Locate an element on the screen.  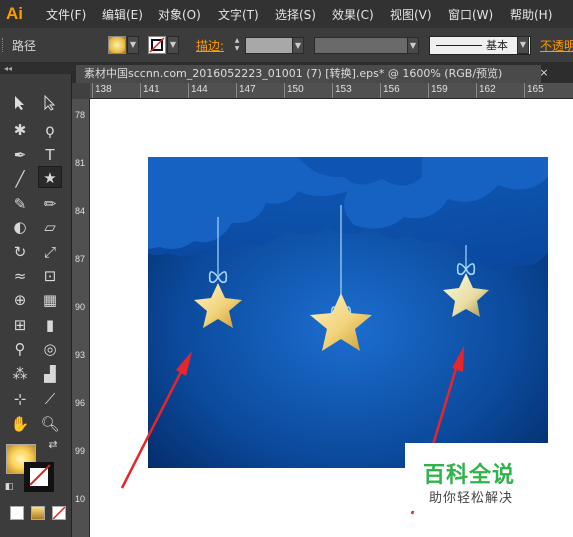
red-arrow-left is located at coordinates (156, 420).